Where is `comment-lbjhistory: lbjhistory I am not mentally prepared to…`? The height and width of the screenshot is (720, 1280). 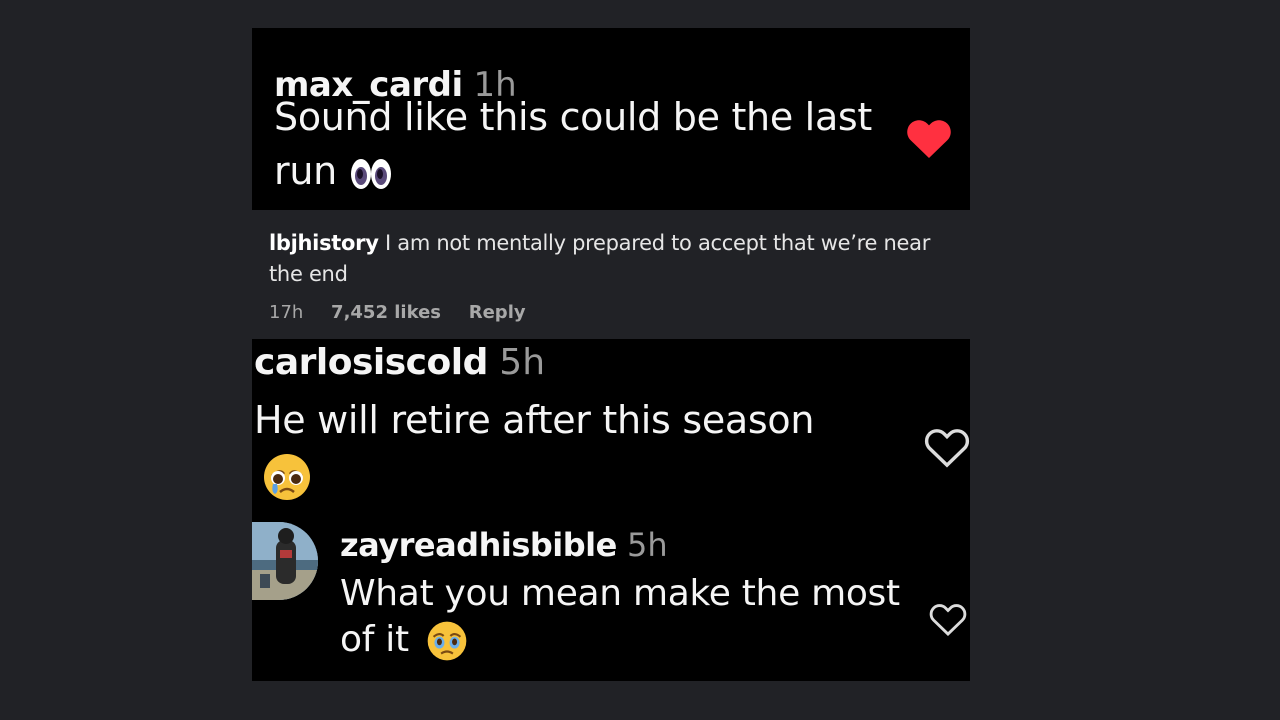
comment-lbjhistory: lbjhistory I am not mentally prepared to… is located at coordinates (619, 275).